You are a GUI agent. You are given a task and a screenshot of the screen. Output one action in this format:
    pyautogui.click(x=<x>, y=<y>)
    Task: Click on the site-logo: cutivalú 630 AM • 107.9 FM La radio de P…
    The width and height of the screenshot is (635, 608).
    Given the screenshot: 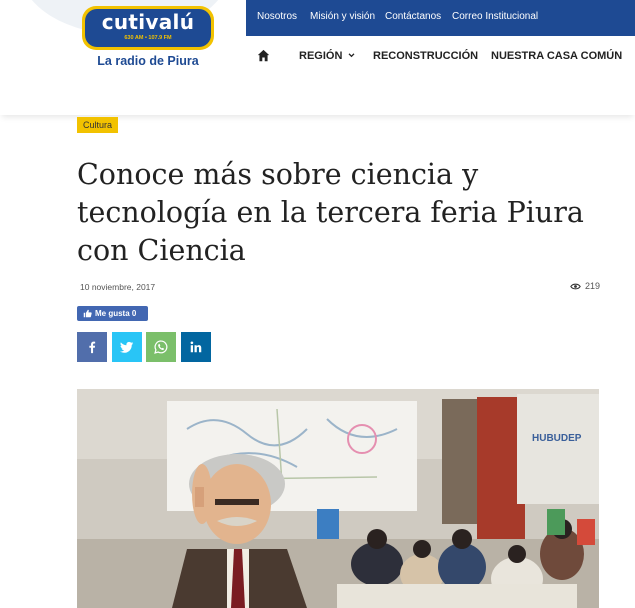 What is the action you would take?
    pyautogui.click(x=148, y=38)
    